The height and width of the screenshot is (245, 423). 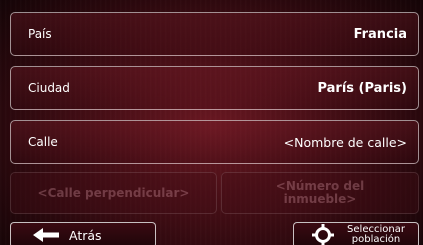 What do you see at coordinates (380, 34) in the screenshot?
I see `country-value: Francia` at bounding box center [380, 34].